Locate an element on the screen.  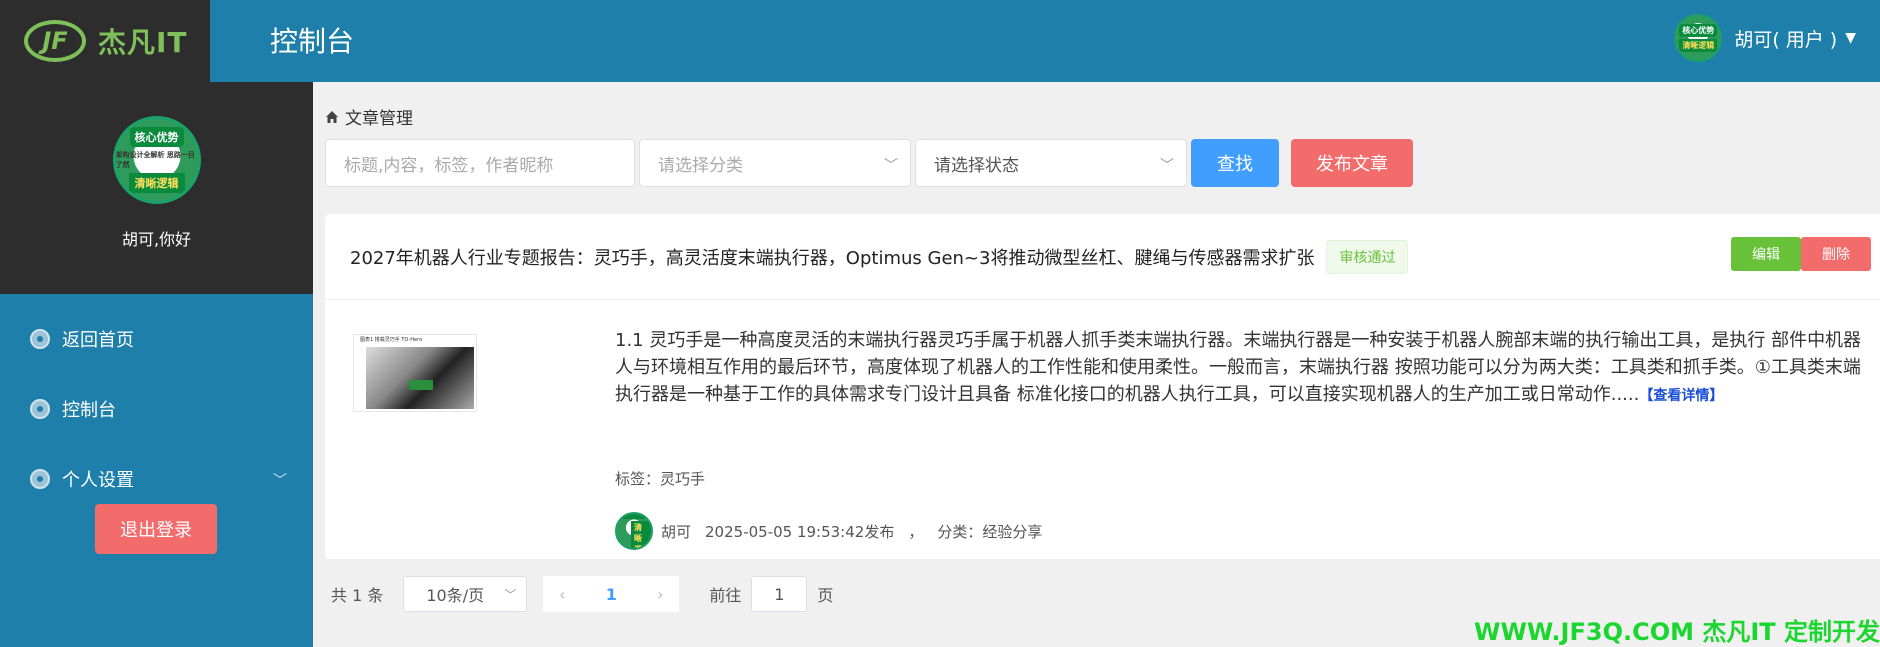
sidebar-item-label: 个人设置 is located at coordinates (98, 480).